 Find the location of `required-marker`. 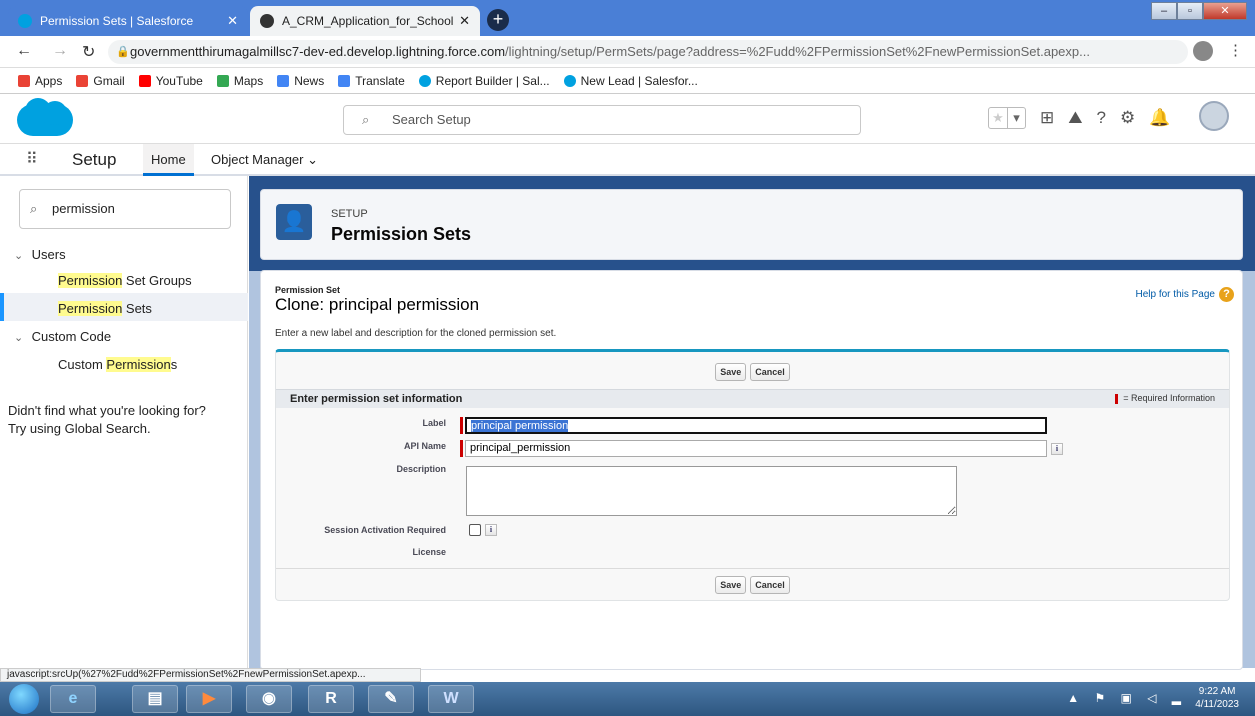

required-marker is located at coordinates (461, 448).